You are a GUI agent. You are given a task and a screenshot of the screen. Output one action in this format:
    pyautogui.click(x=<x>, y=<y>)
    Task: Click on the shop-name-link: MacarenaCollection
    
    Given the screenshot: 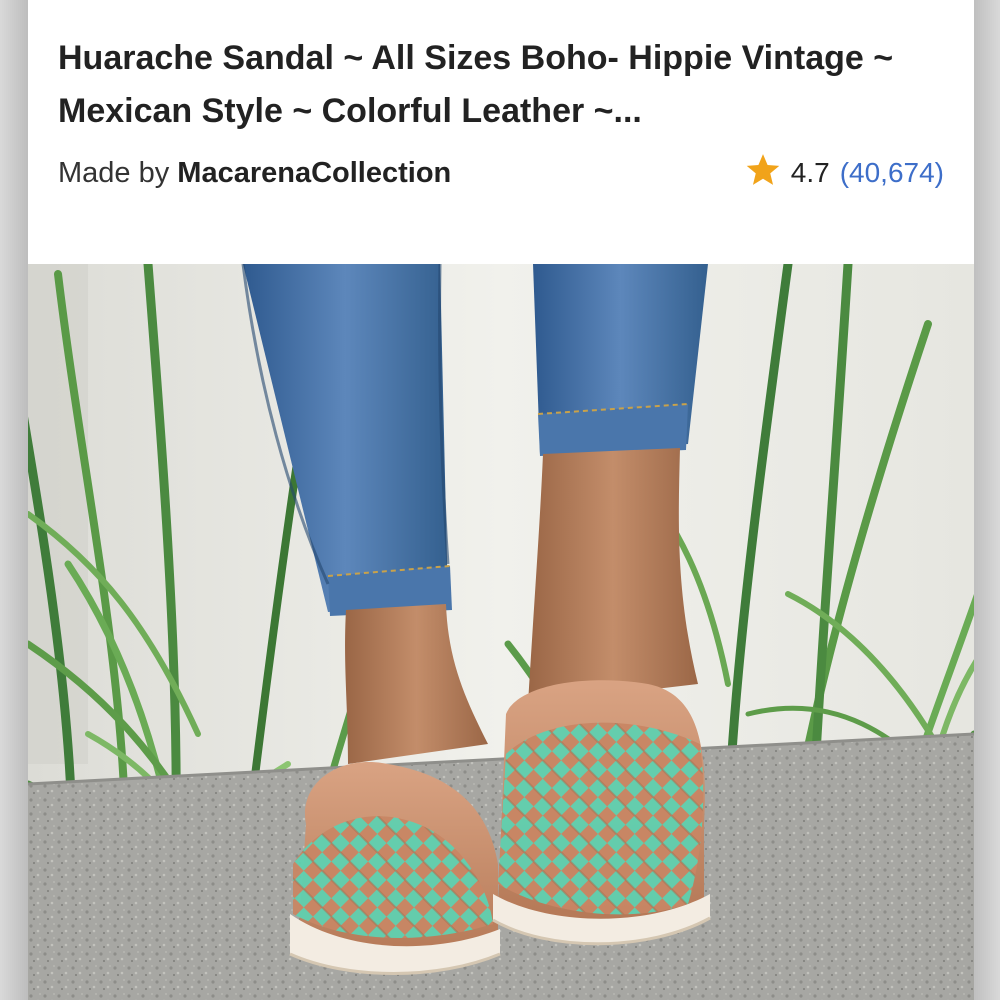 What is the action you would take?
    pyautogui.click(x=314, y=173)
    